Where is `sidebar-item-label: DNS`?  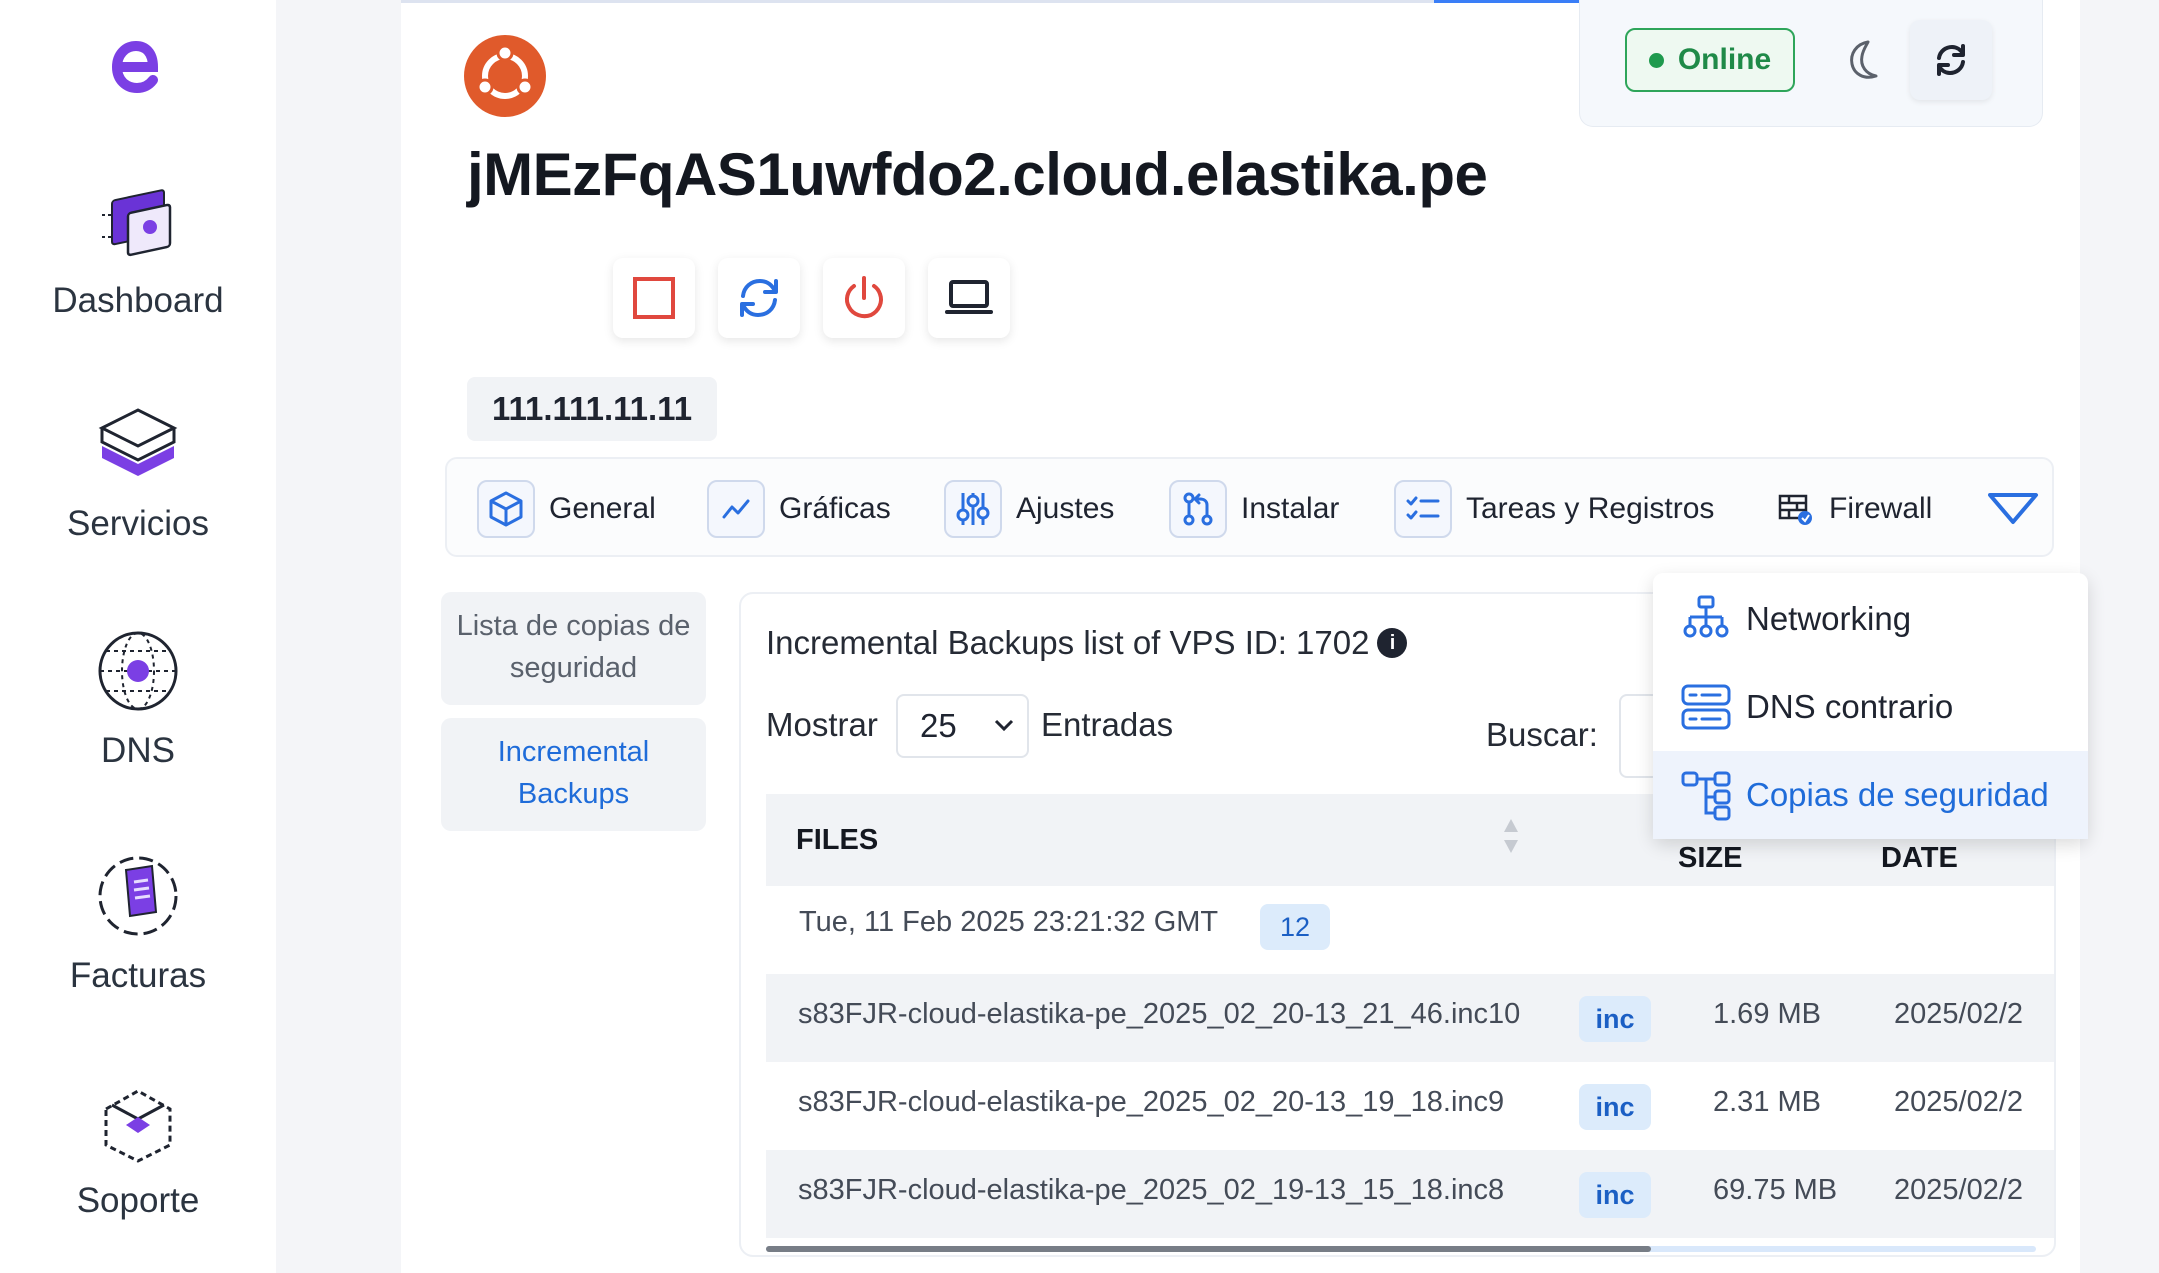 sidebar-item-label: DNS is located at coordinates (138, 750).